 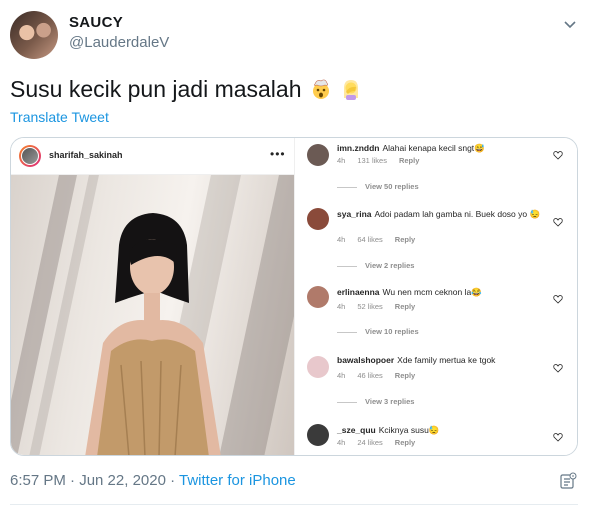 What do you see at coordinates (156, 89) in the screenshot?
I see `tweet-body: Susu kecik pun jadi masalah` at bounding box center [156, 89].